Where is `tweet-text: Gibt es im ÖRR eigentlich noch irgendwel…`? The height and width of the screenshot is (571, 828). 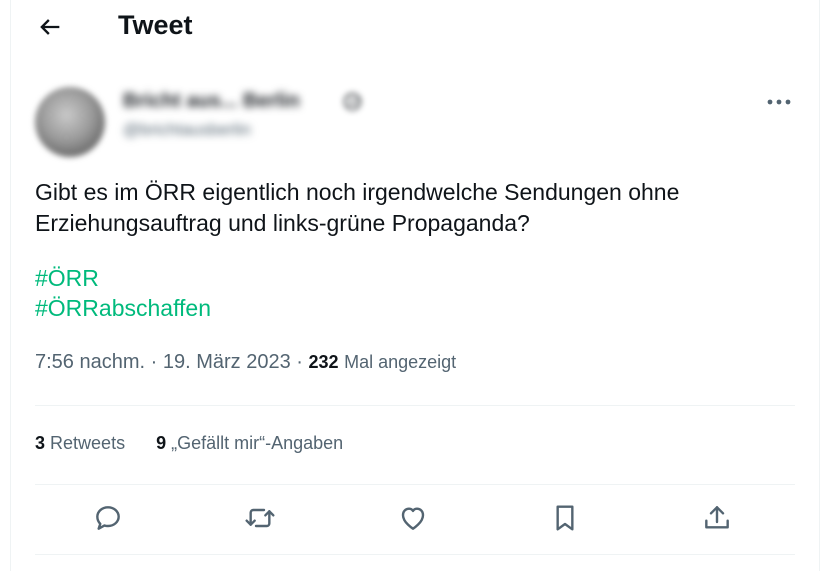
tweet-text: Gibt es im ÖRR eigentlich noch irgendwel… is located at coordinates (415, 208).